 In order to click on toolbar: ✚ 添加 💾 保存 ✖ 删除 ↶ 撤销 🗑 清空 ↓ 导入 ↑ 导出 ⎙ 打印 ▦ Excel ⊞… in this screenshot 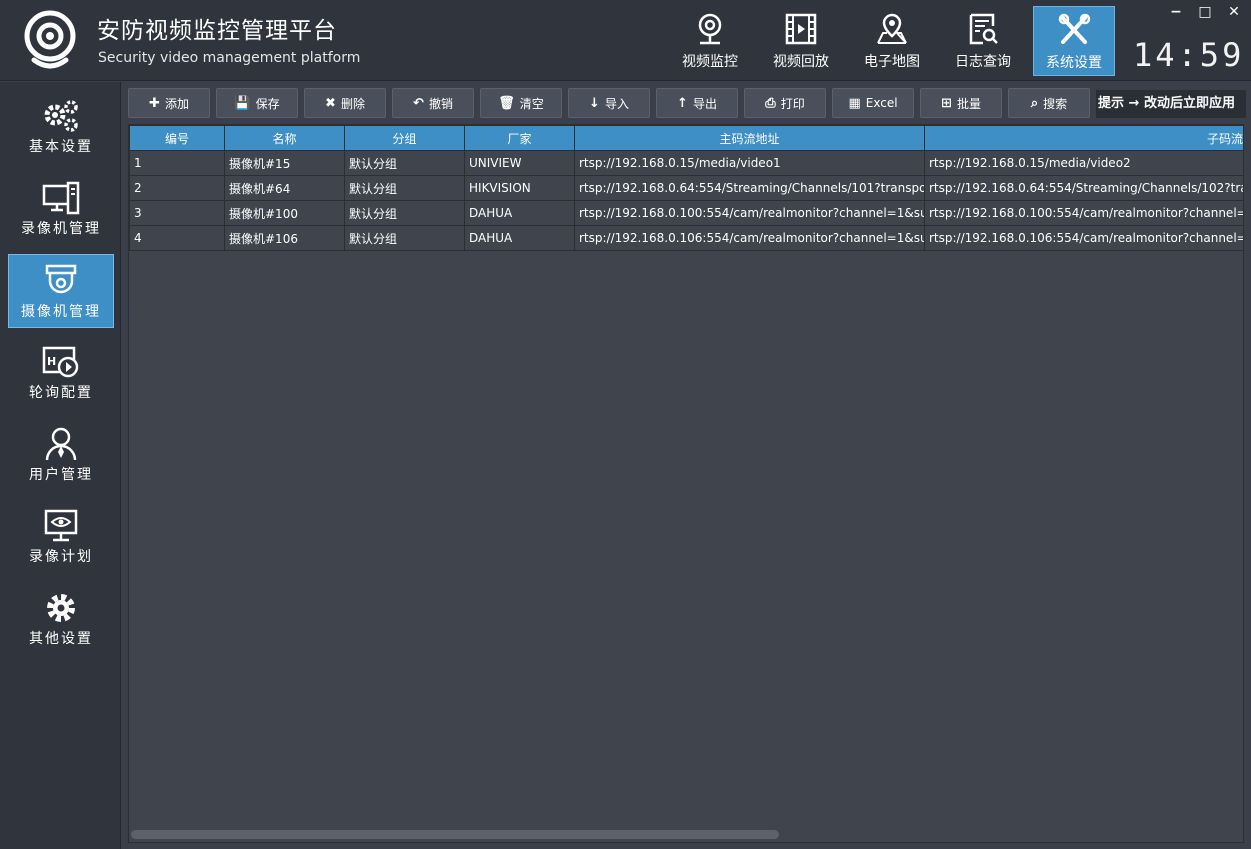, I will do `click(686, 102)`.